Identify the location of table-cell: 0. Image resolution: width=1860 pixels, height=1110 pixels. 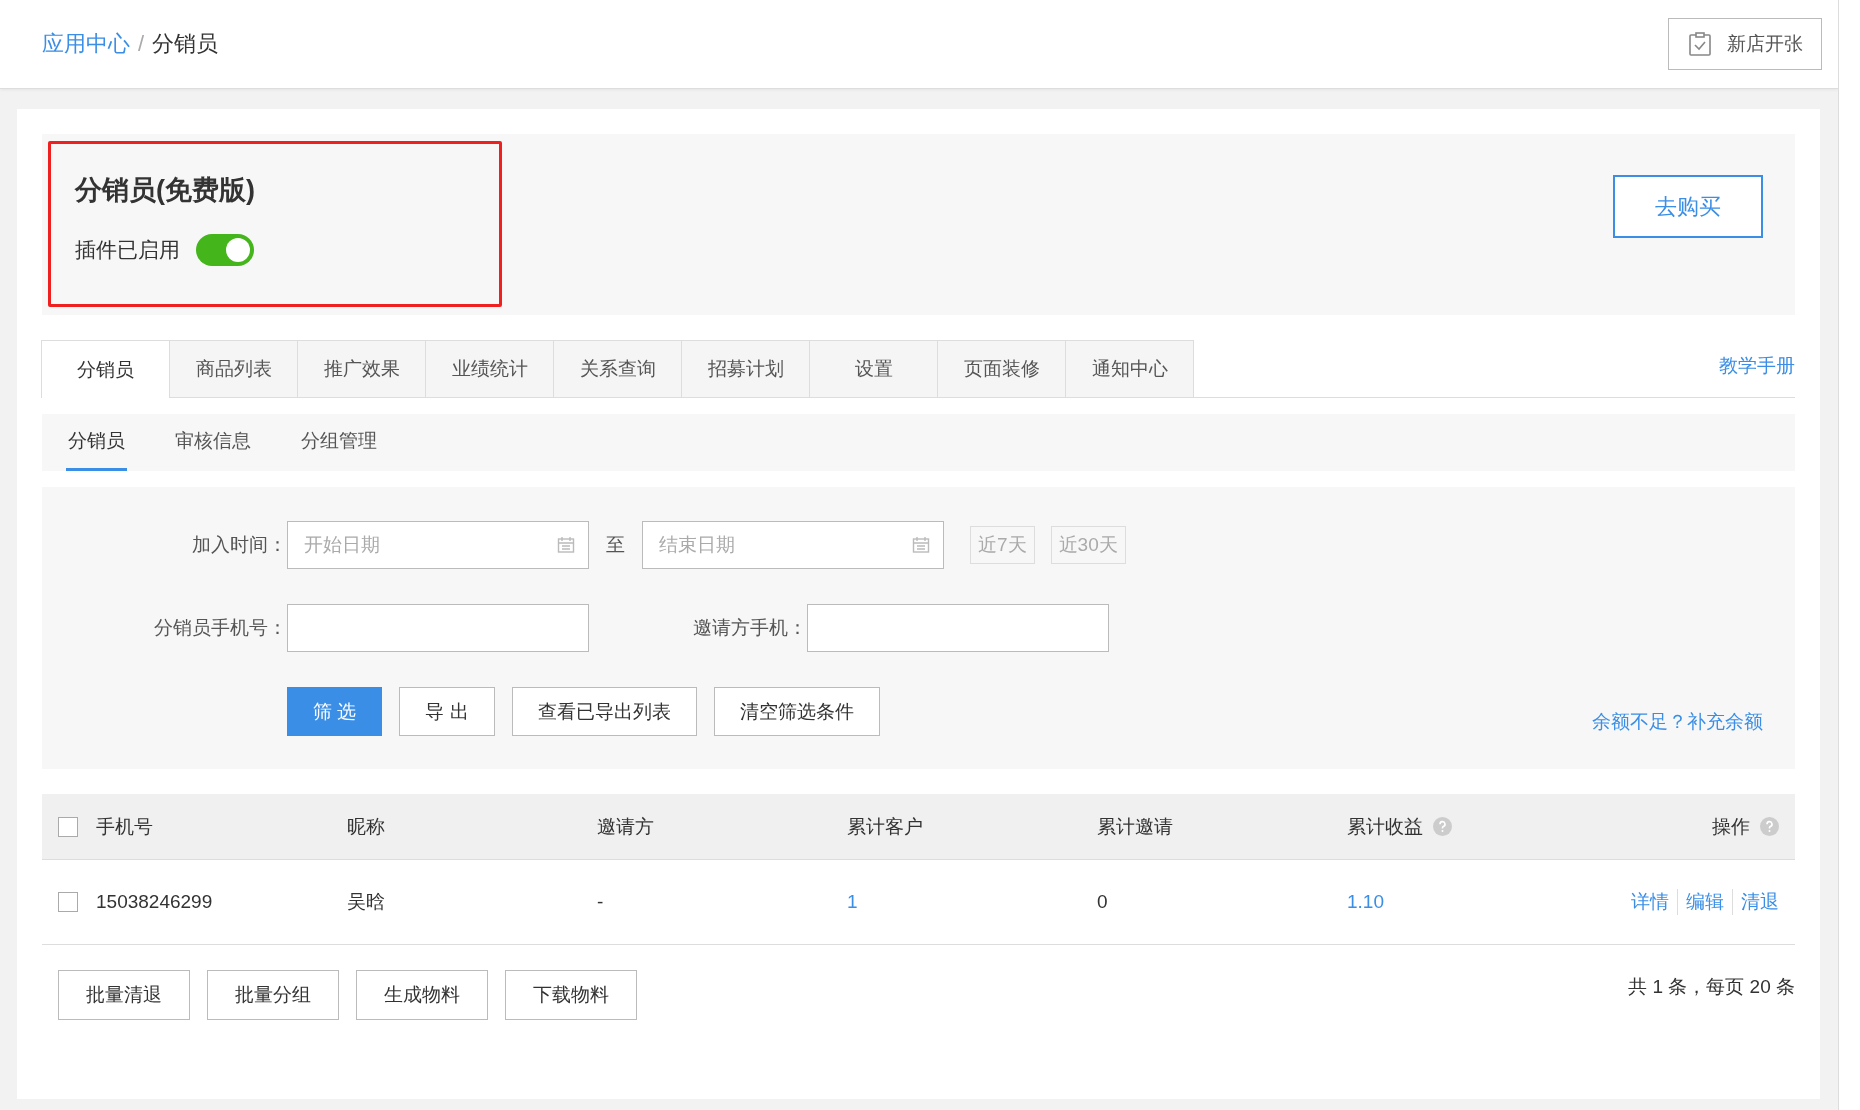
(1102, 902).